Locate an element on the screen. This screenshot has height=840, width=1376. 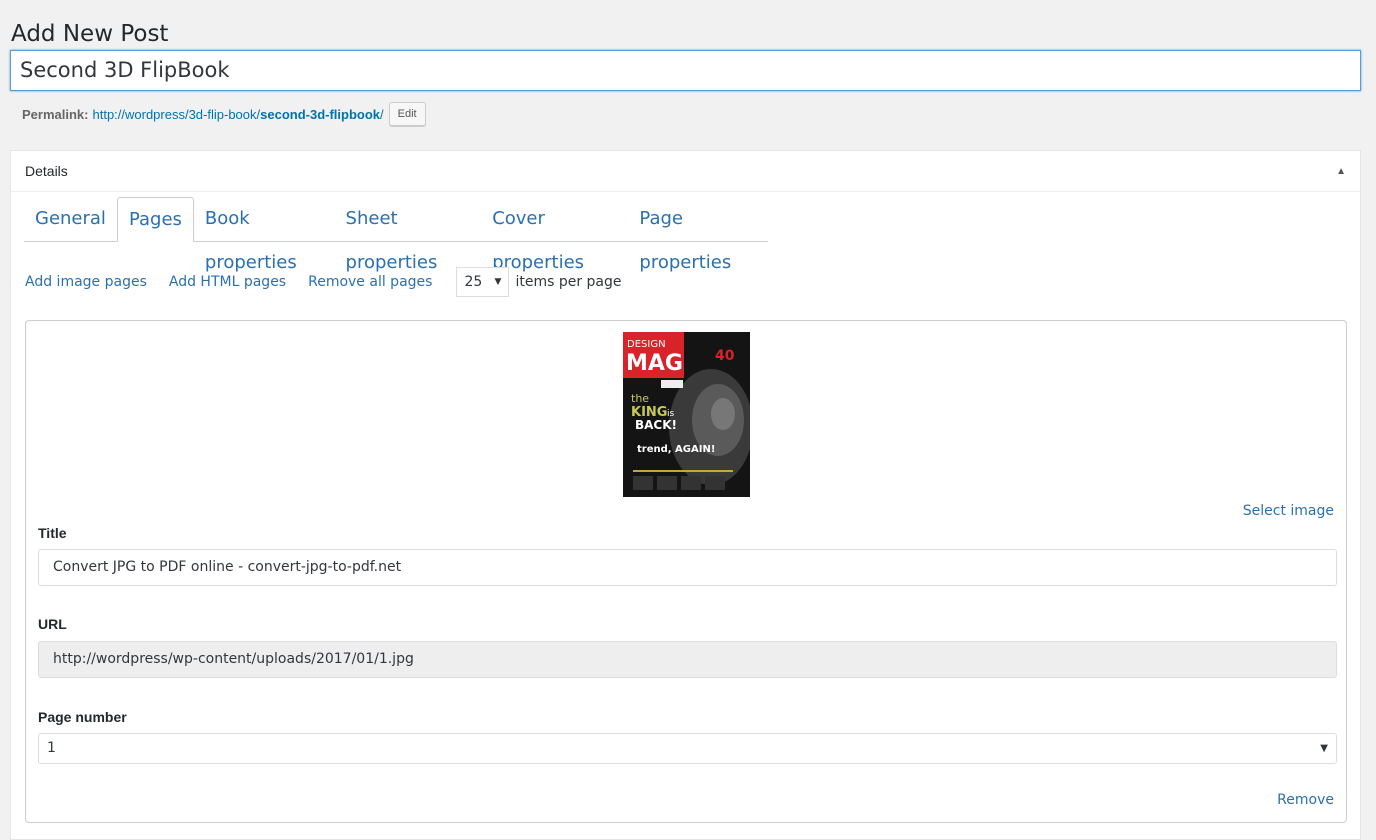
title-label: Title is located at coordinates (52, 533).